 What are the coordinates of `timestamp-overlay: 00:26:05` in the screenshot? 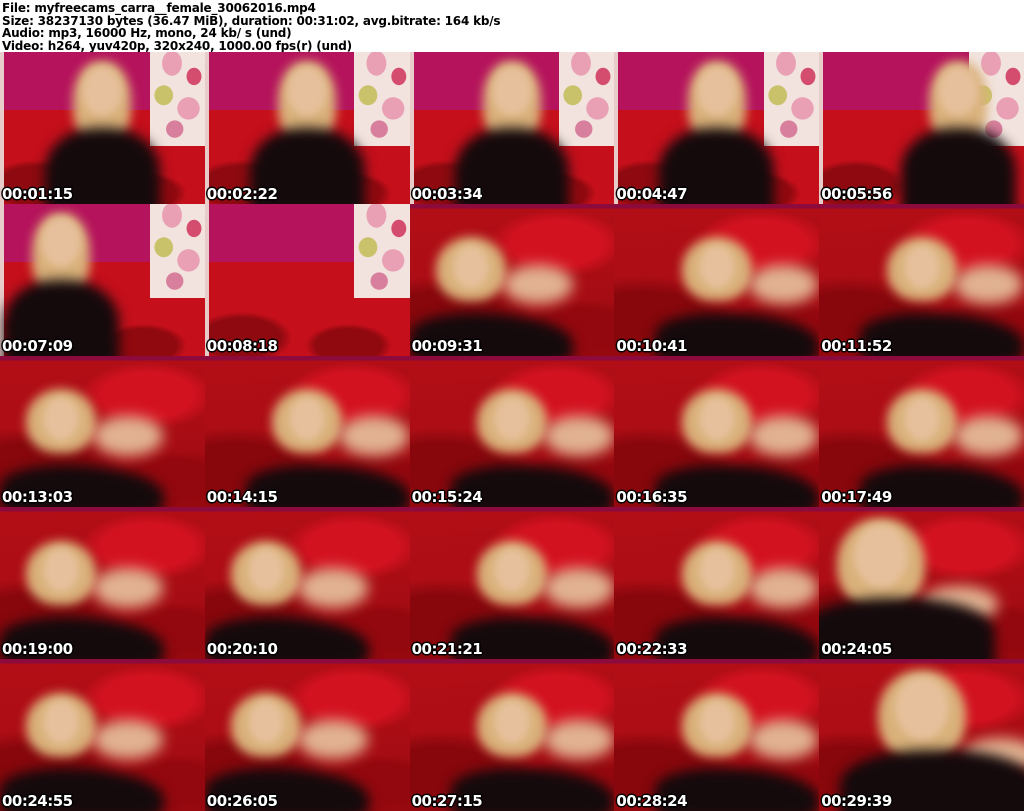 It's located at (242, 801).